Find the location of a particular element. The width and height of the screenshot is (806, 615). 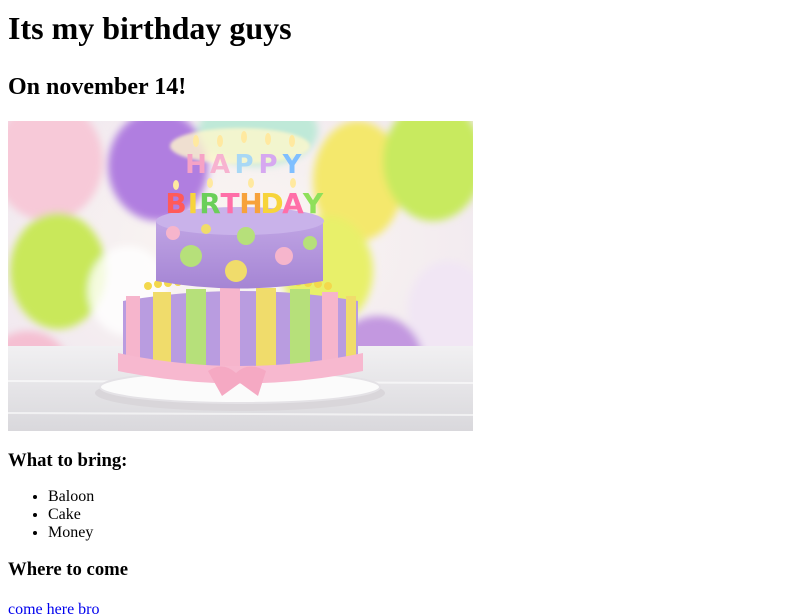

bring-heading: What to bring: is located at coordinates (68, 460).